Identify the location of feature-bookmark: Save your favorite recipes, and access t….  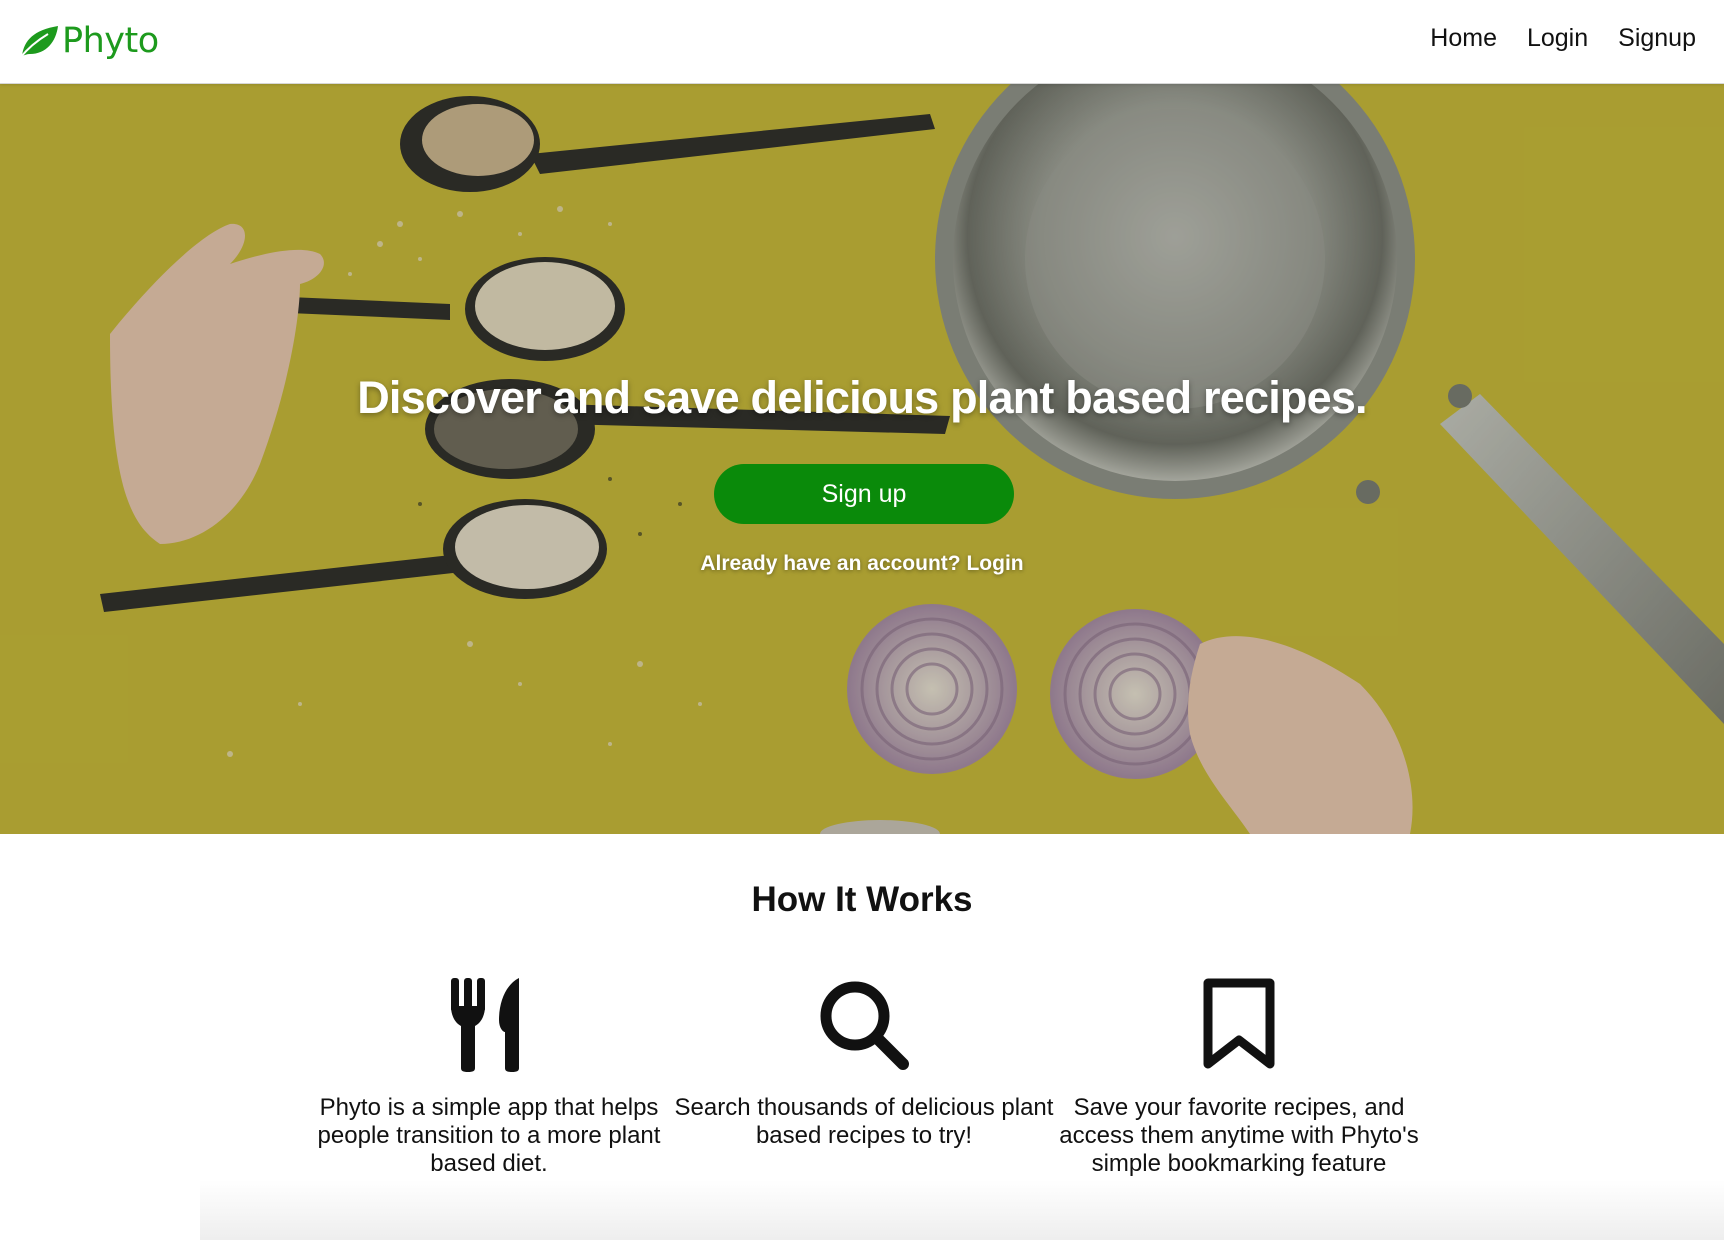
(1239, 1078).